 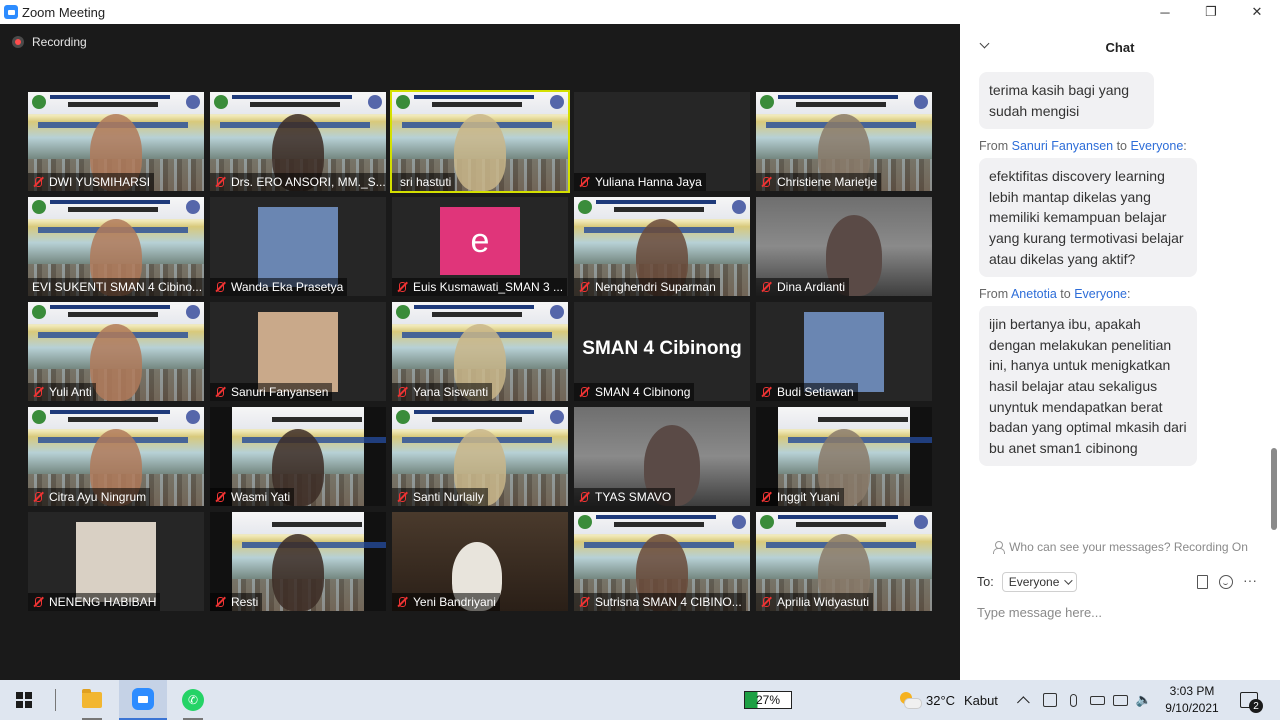 I want to click on windows-icon, so click(x=24, y=700).